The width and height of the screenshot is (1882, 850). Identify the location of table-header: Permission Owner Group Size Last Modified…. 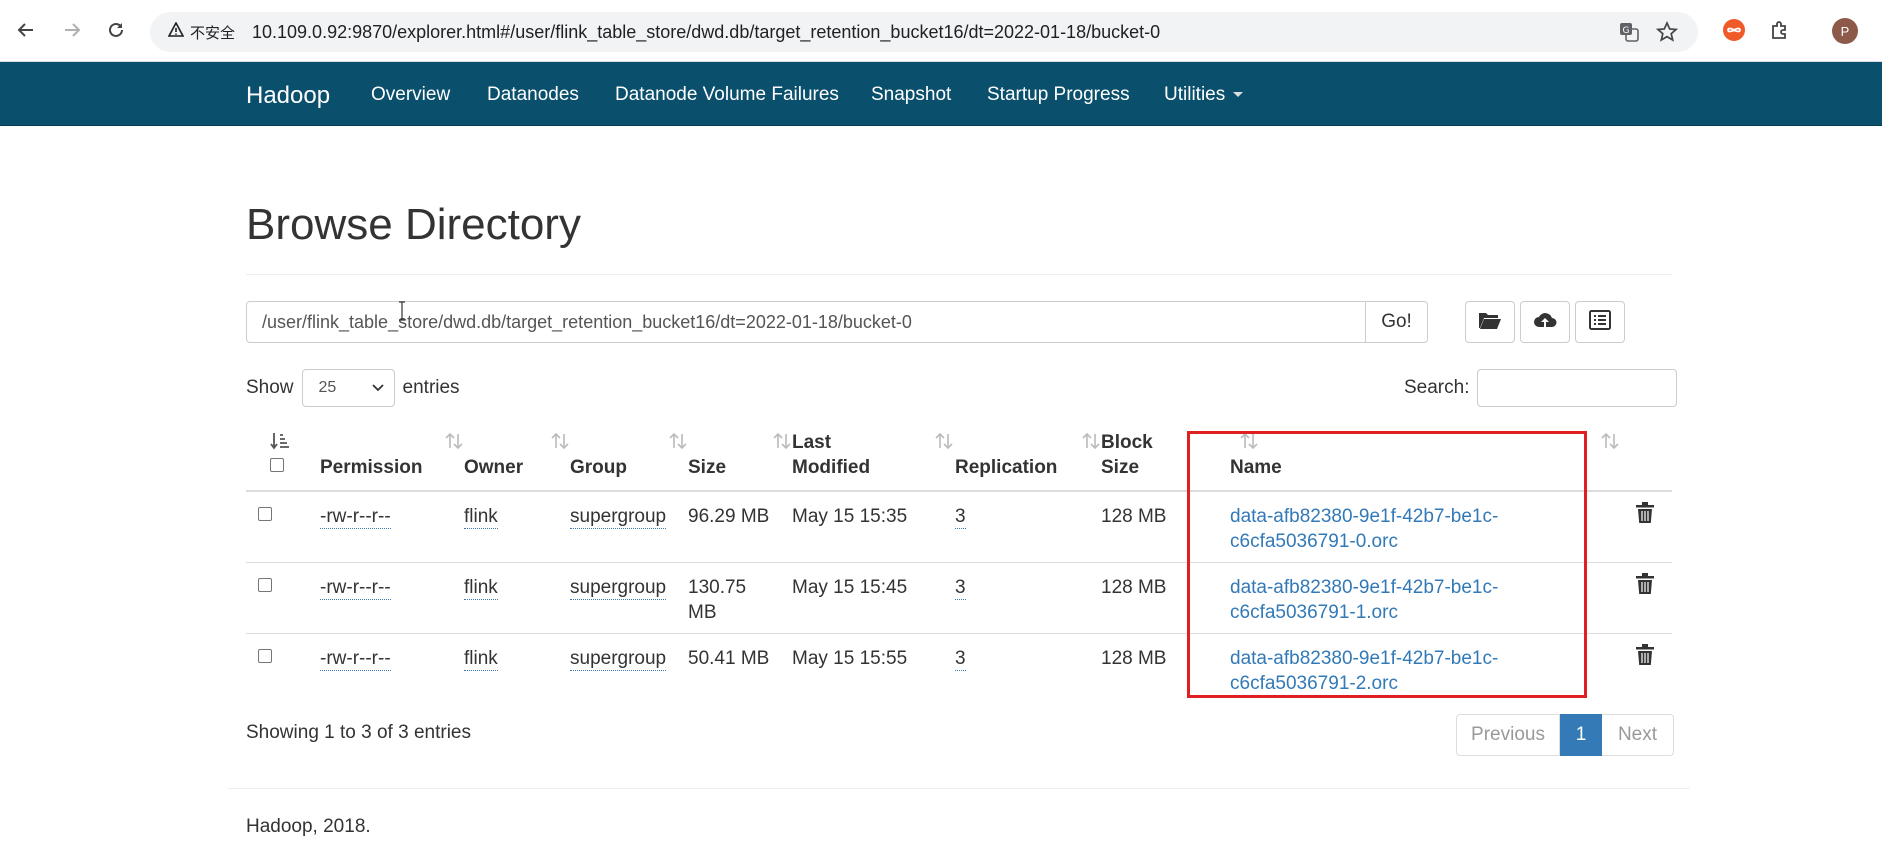
(959, 461).